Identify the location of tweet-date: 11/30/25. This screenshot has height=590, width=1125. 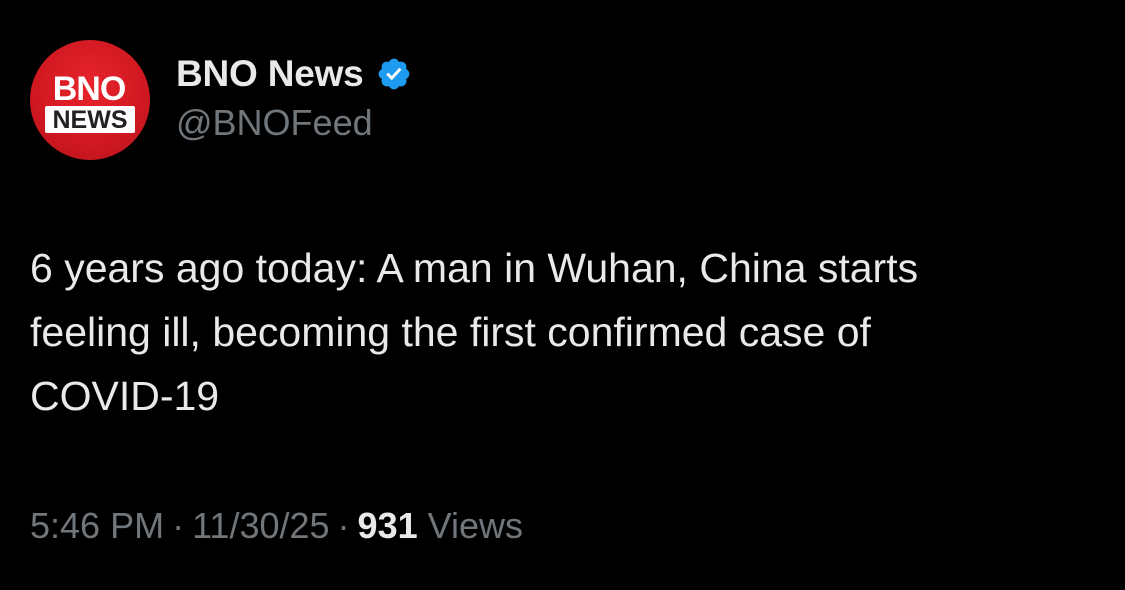
(260, 525).